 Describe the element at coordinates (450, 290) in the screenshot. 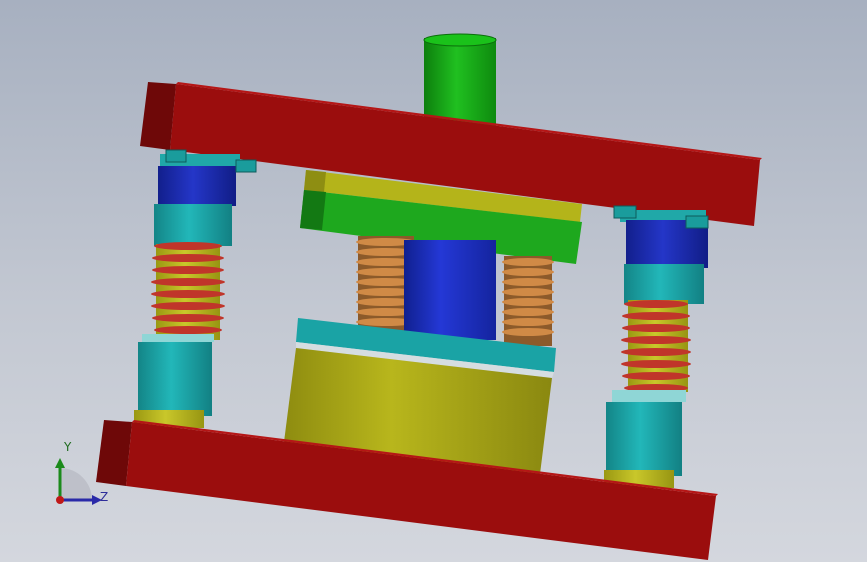

I see `punch-icon` at that location.